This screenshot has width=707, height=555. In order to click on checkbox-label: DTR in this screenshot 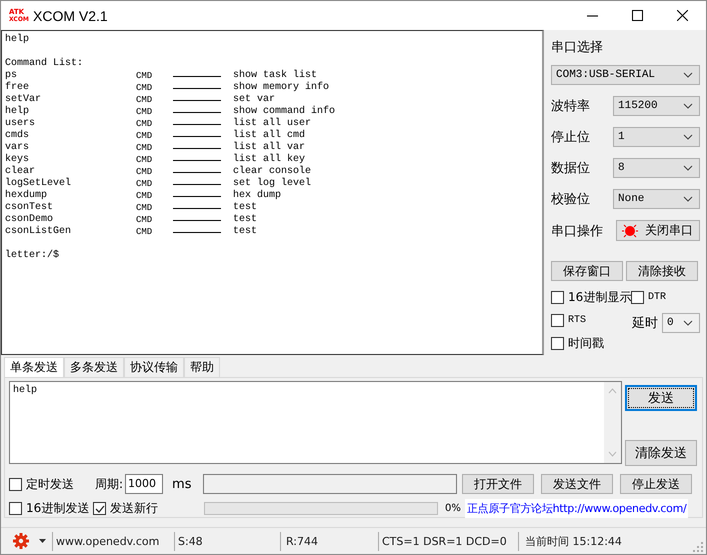, I will do `click(657, 297)`.